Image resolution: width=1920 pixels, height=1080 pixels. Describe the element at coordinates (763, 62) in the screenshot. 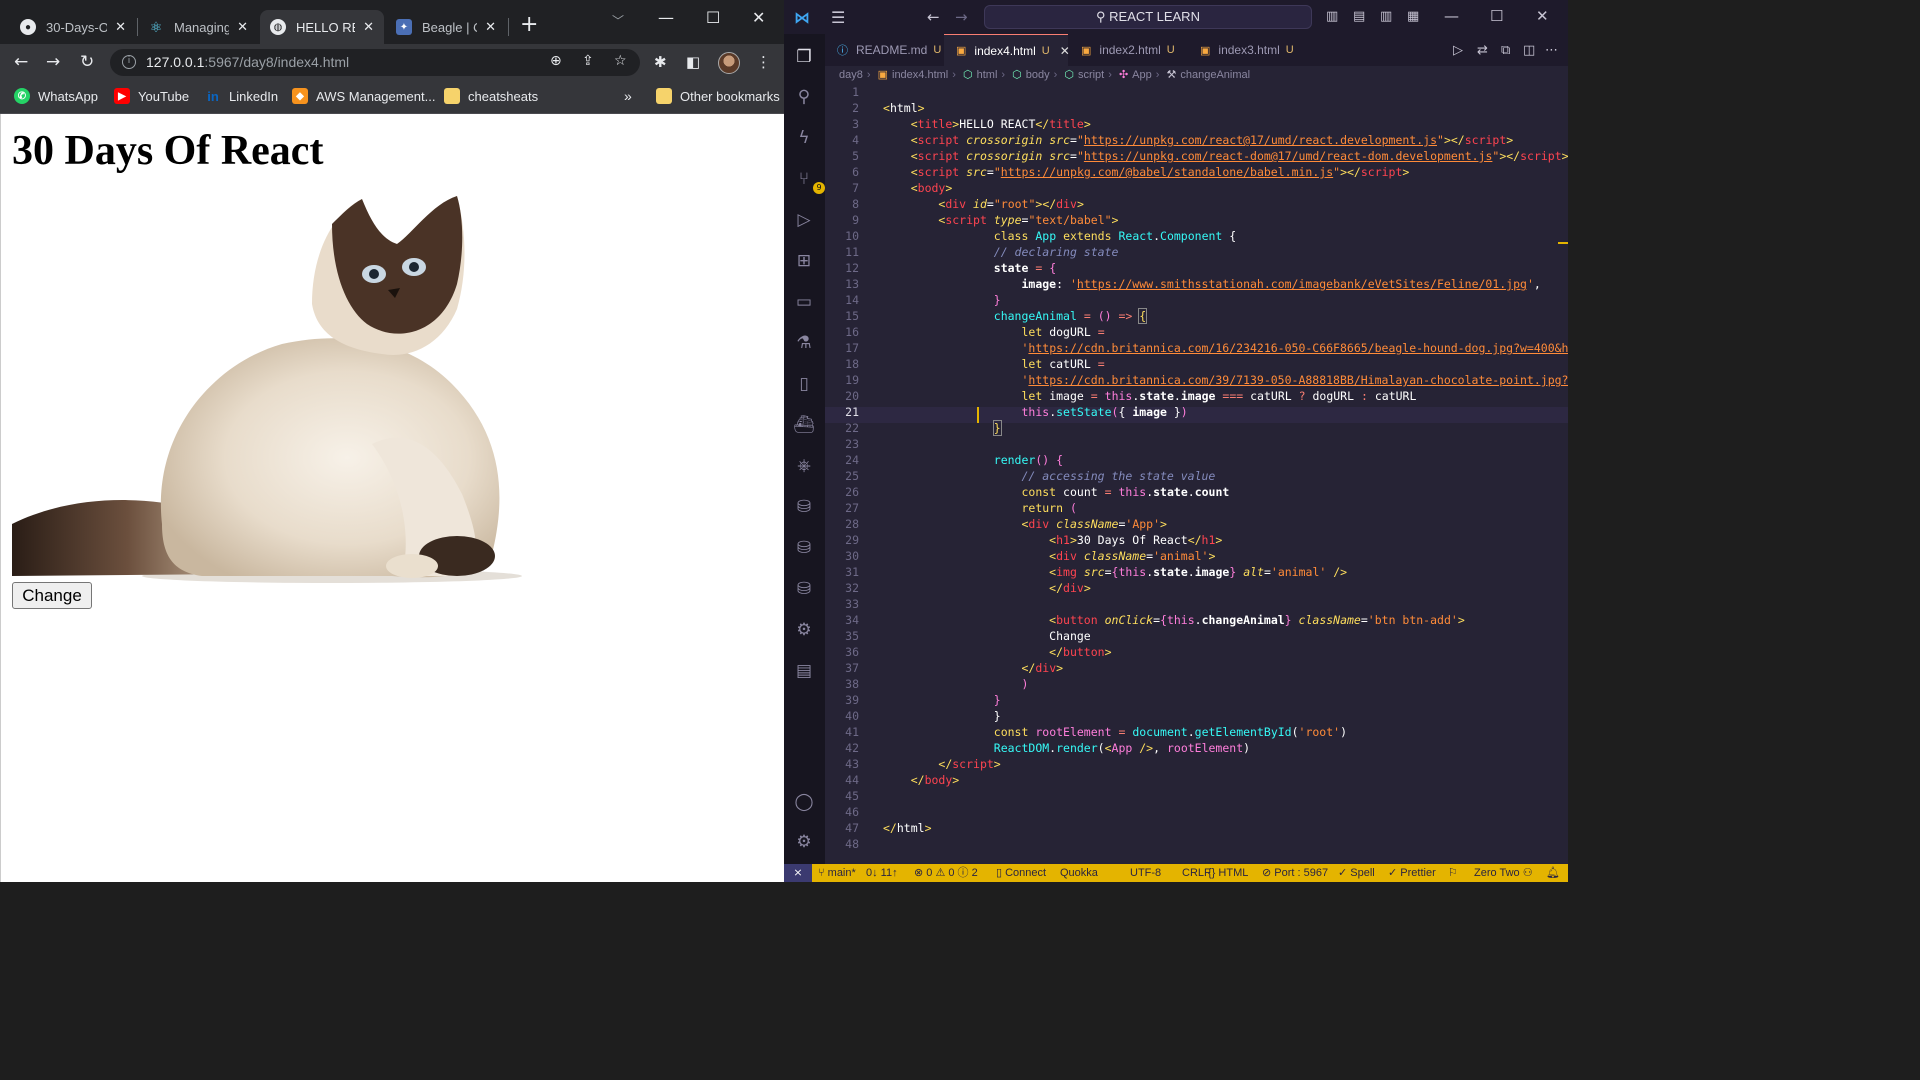

I see `menu-kebab-icon: ⋮` at that location.